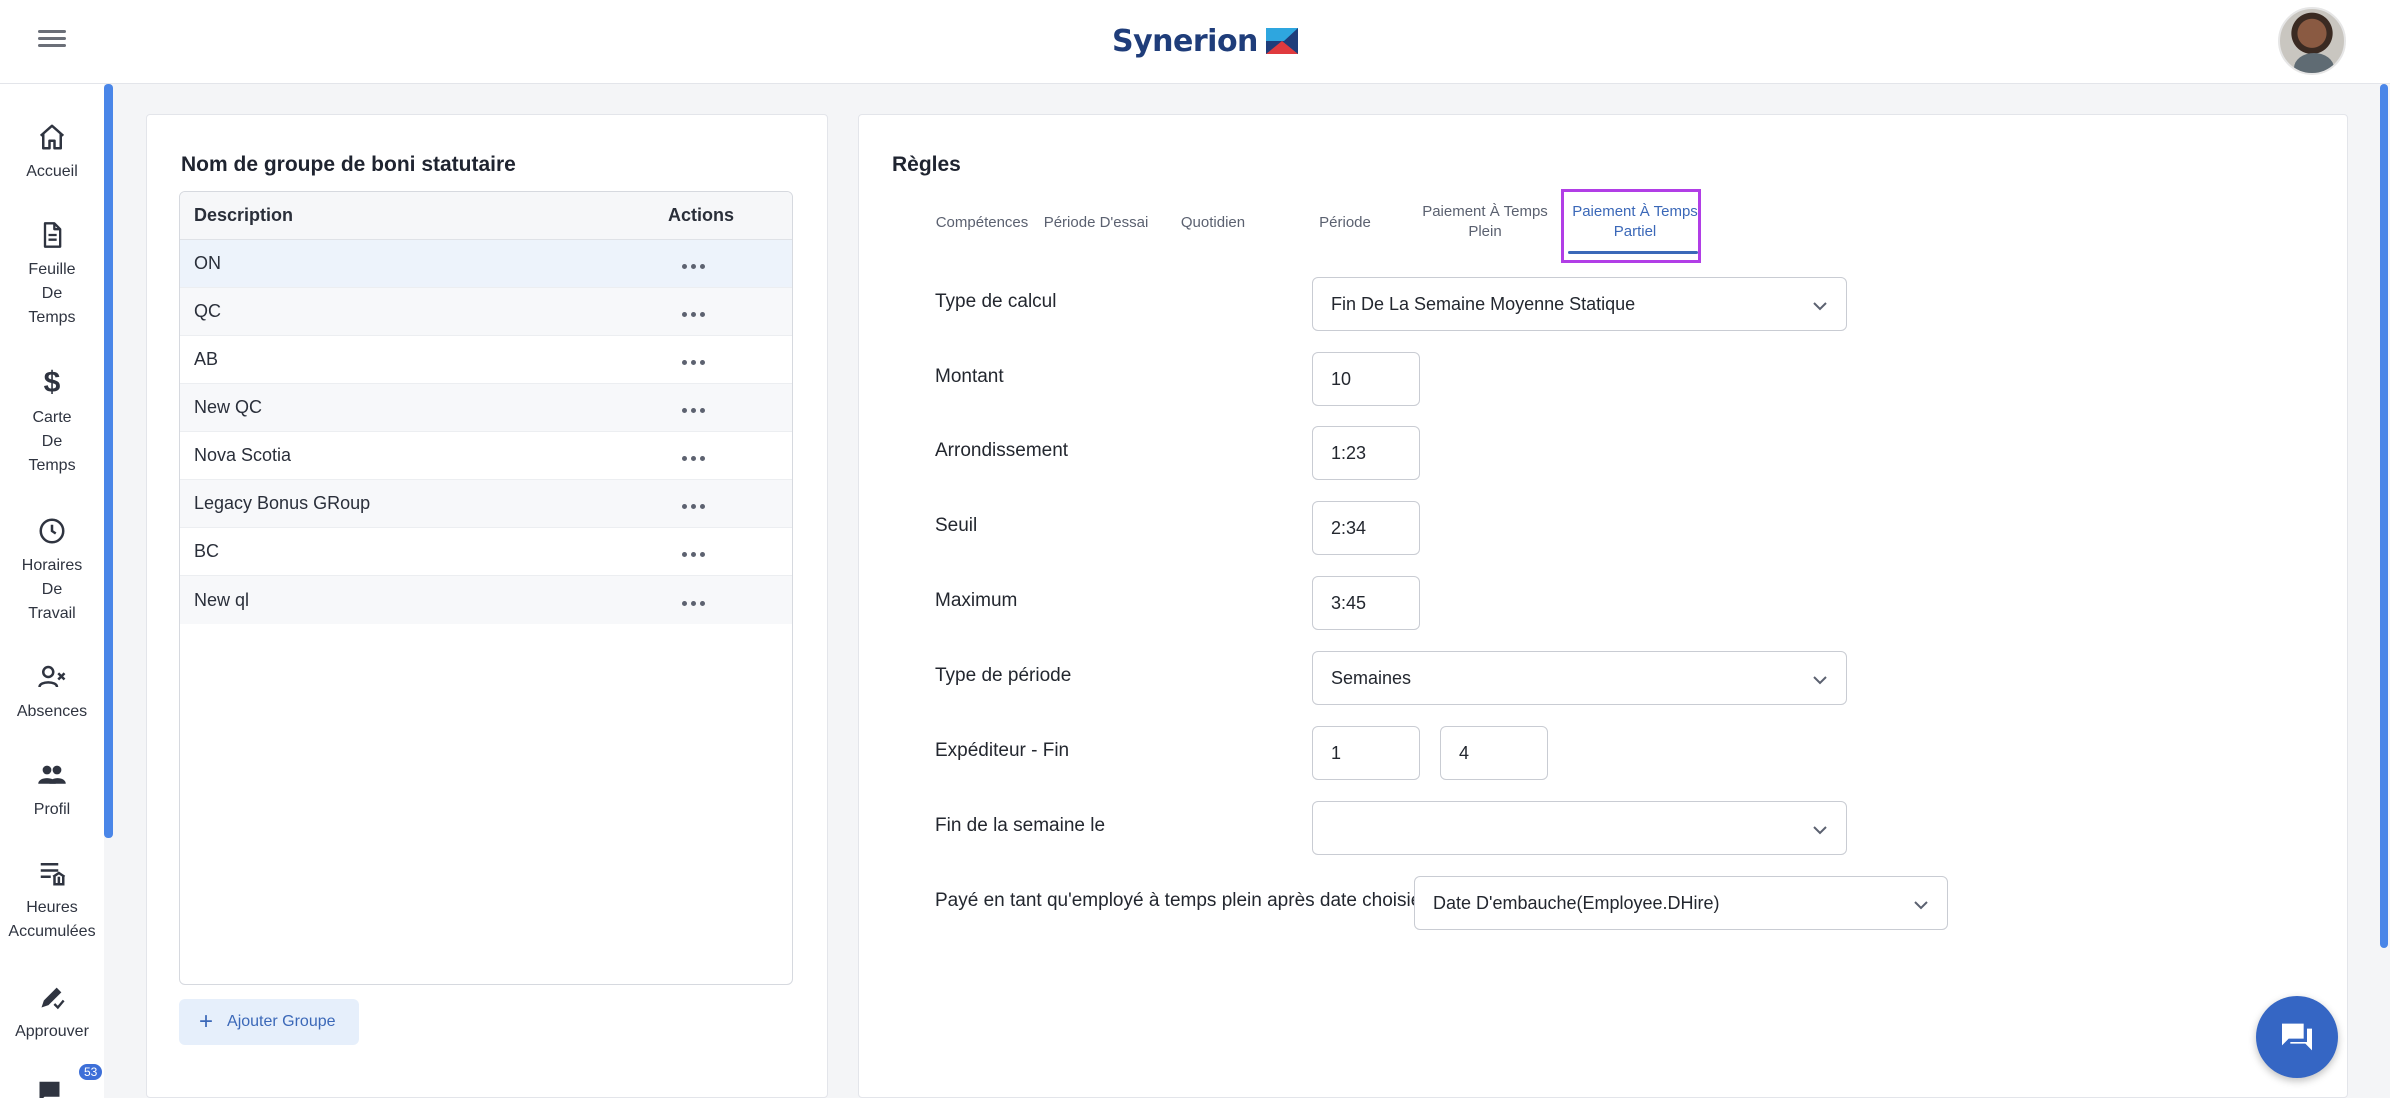 This screenshot has height=1098, width=2390. I want to click on tab-paiement-temps-plein: Paiement À Temps Plein, so click(1485, 222).